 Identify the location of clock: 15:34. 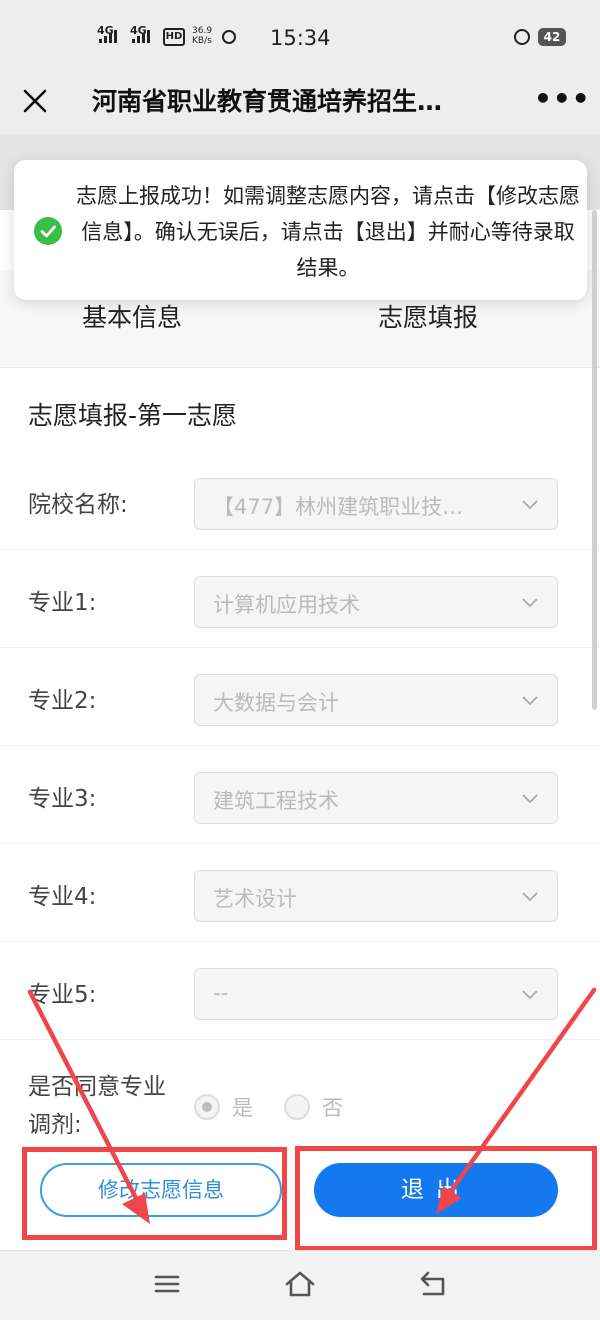
(300, 38).